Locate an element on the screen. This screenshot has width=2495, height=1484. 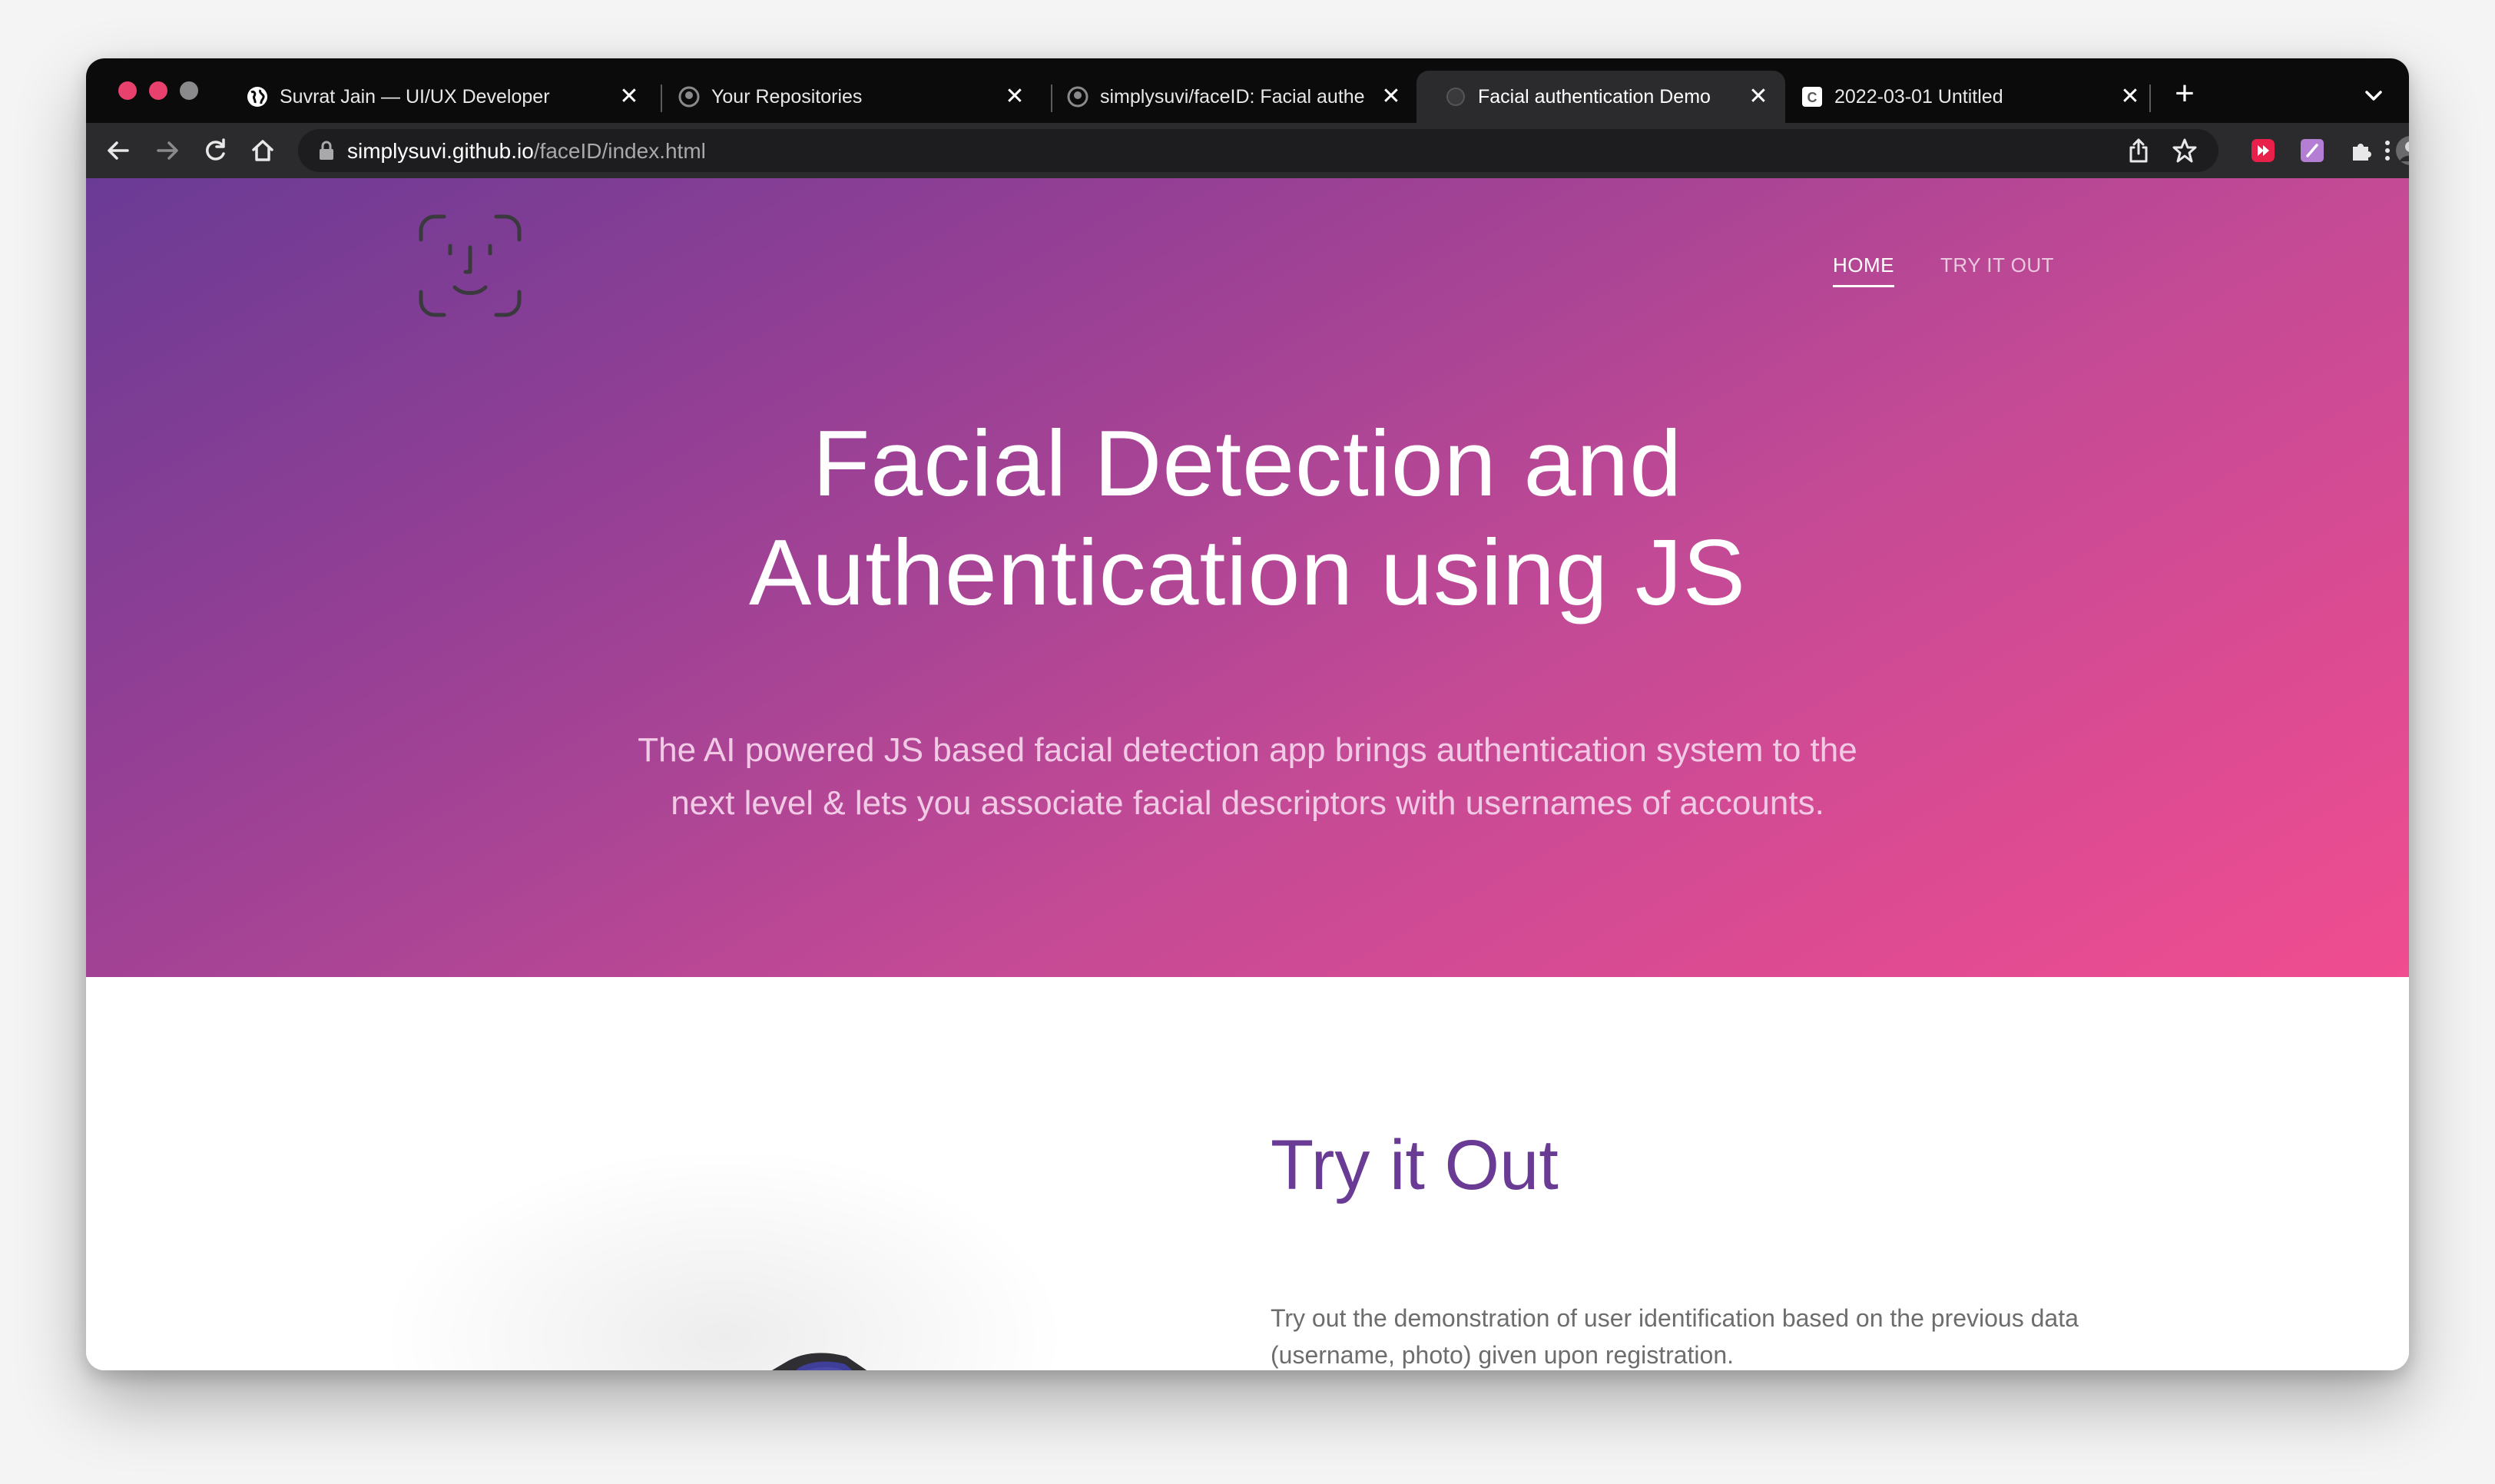
back-arrow-icon is located at coordinates (118, 150).